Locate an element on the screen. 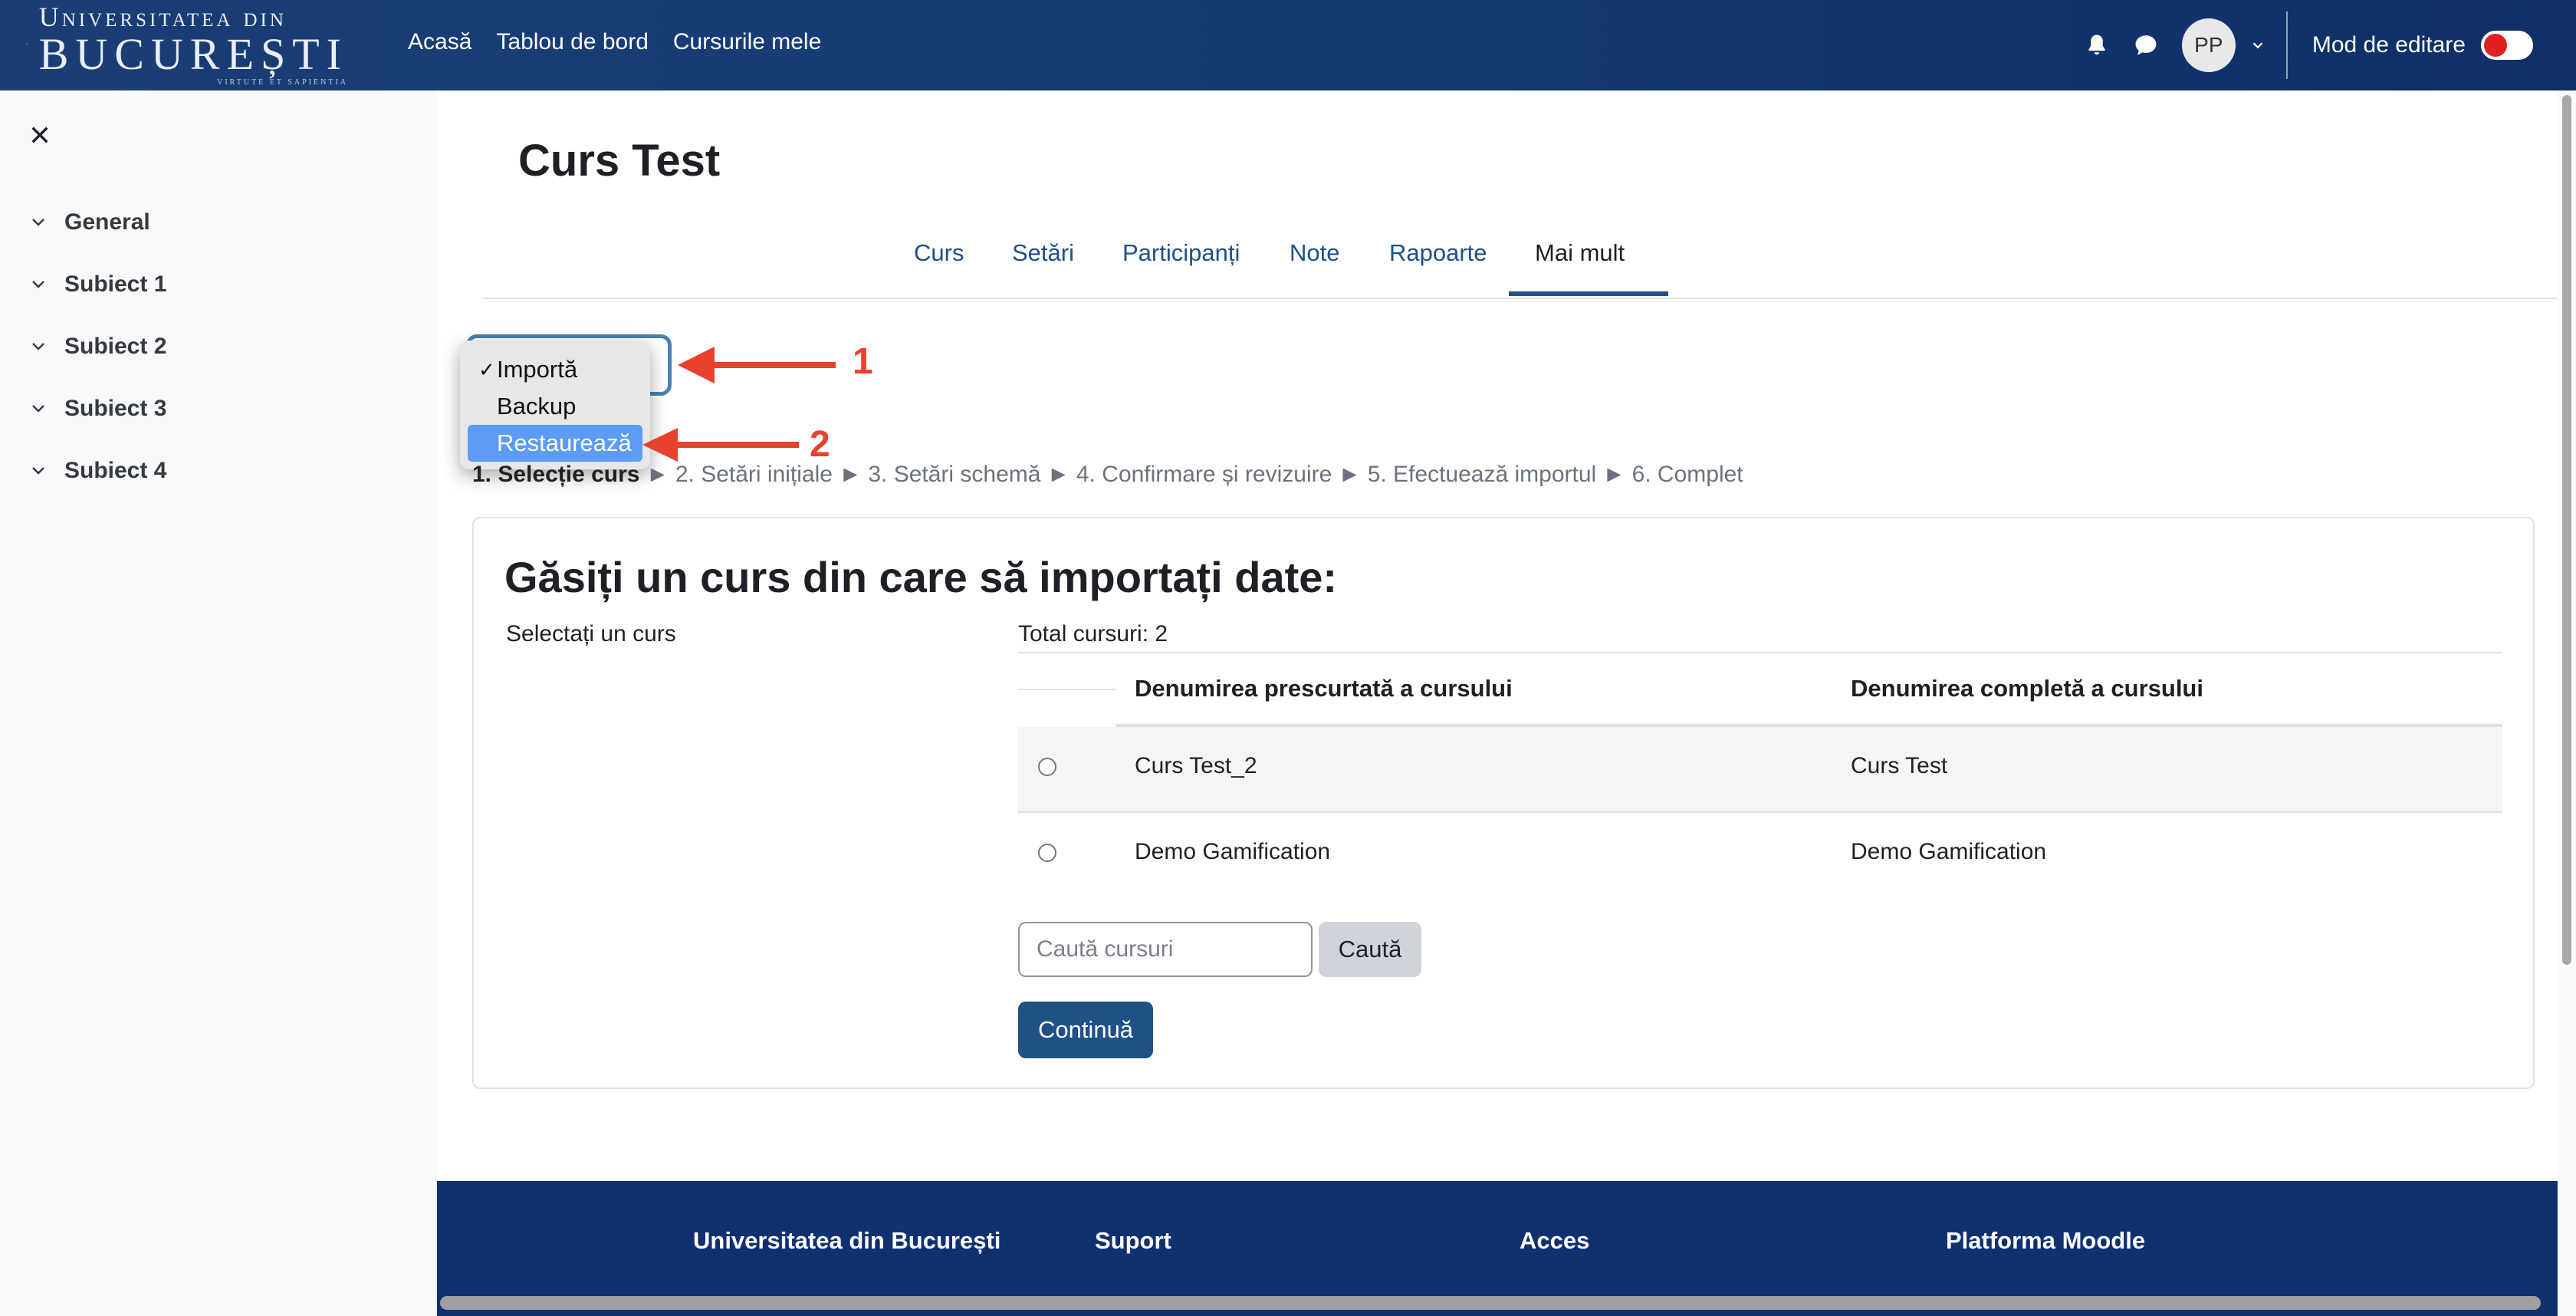  edit-mode-toggle is located at coordinates (2507, 45).